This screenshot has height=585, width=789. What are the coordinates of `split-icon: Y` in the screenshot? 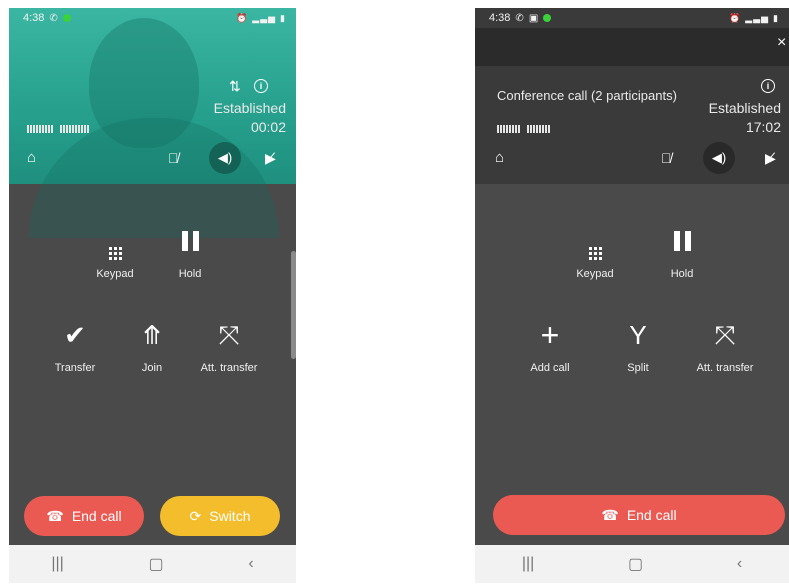 It's located at (638, 335).